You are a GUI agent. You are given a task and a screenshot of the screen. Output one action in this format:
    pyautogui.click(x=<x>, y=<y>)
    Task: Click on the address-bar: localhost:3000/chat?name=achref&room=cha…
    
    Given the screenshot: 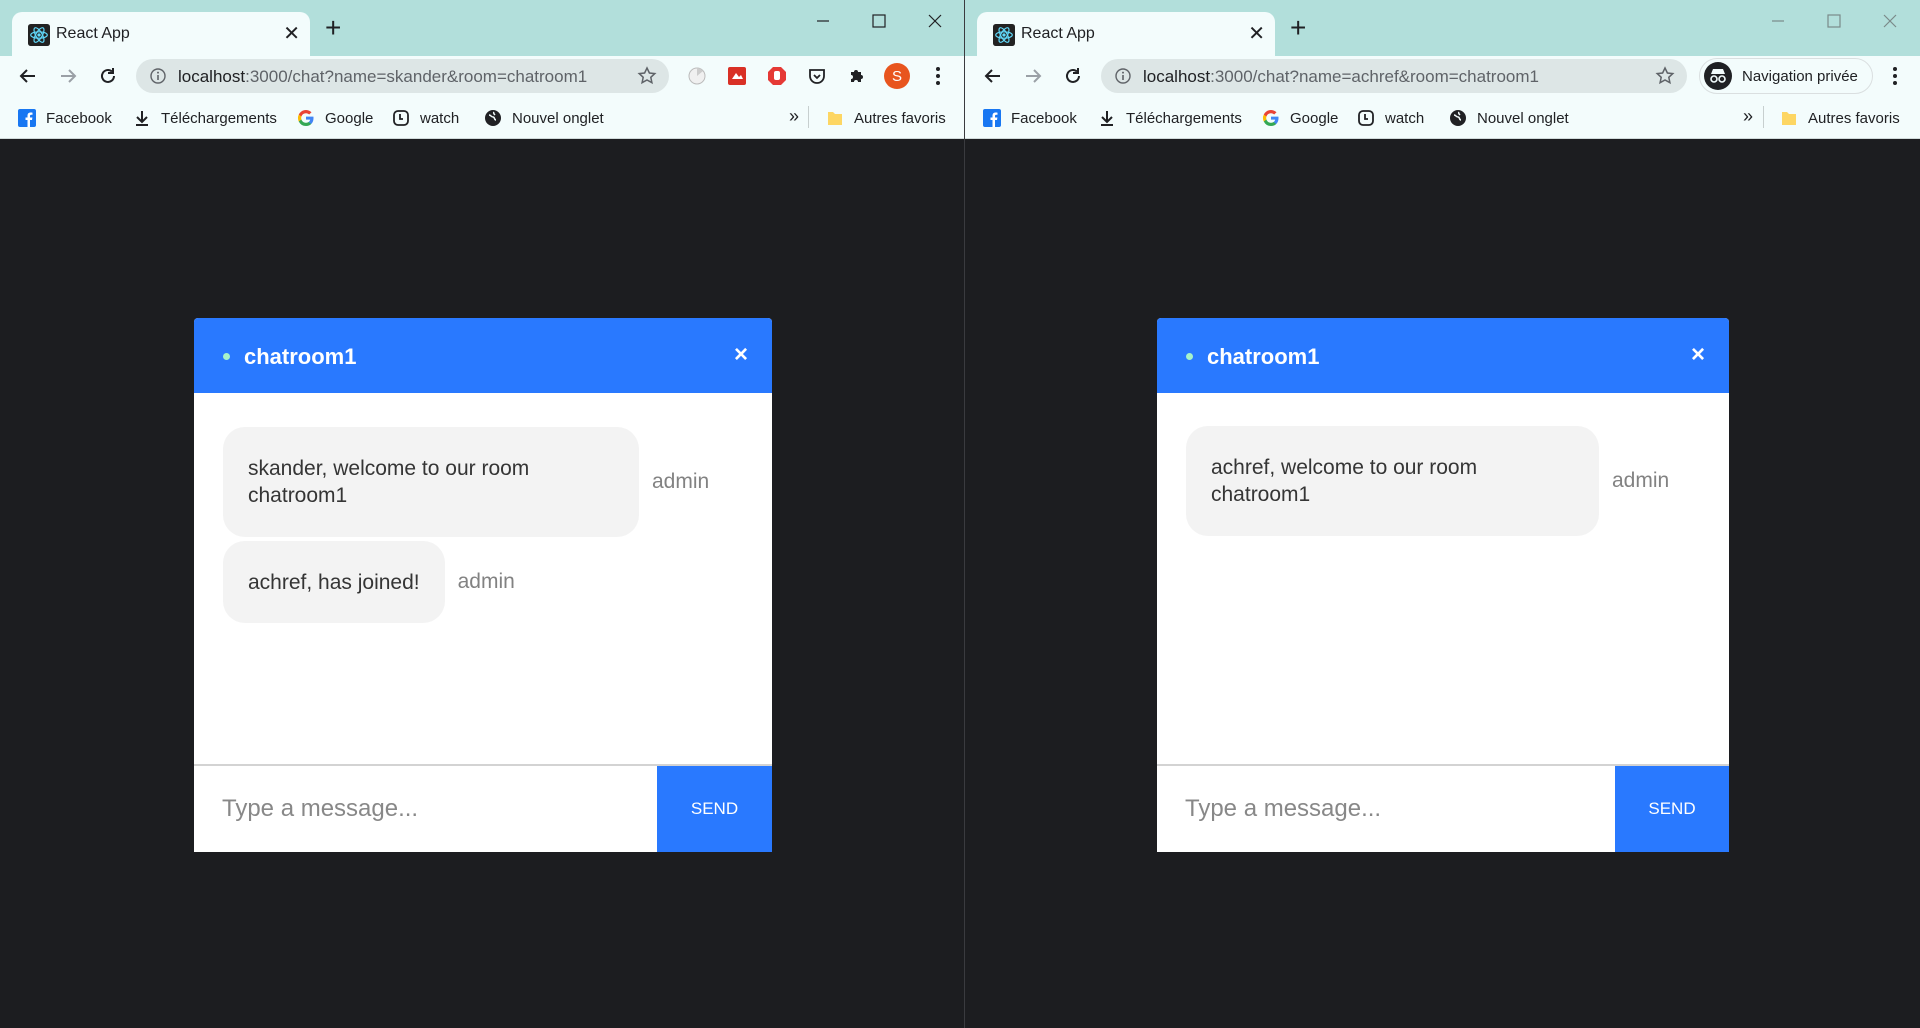 What is the action you would take?
    pyautogui.click(x=1394, y=76)
    